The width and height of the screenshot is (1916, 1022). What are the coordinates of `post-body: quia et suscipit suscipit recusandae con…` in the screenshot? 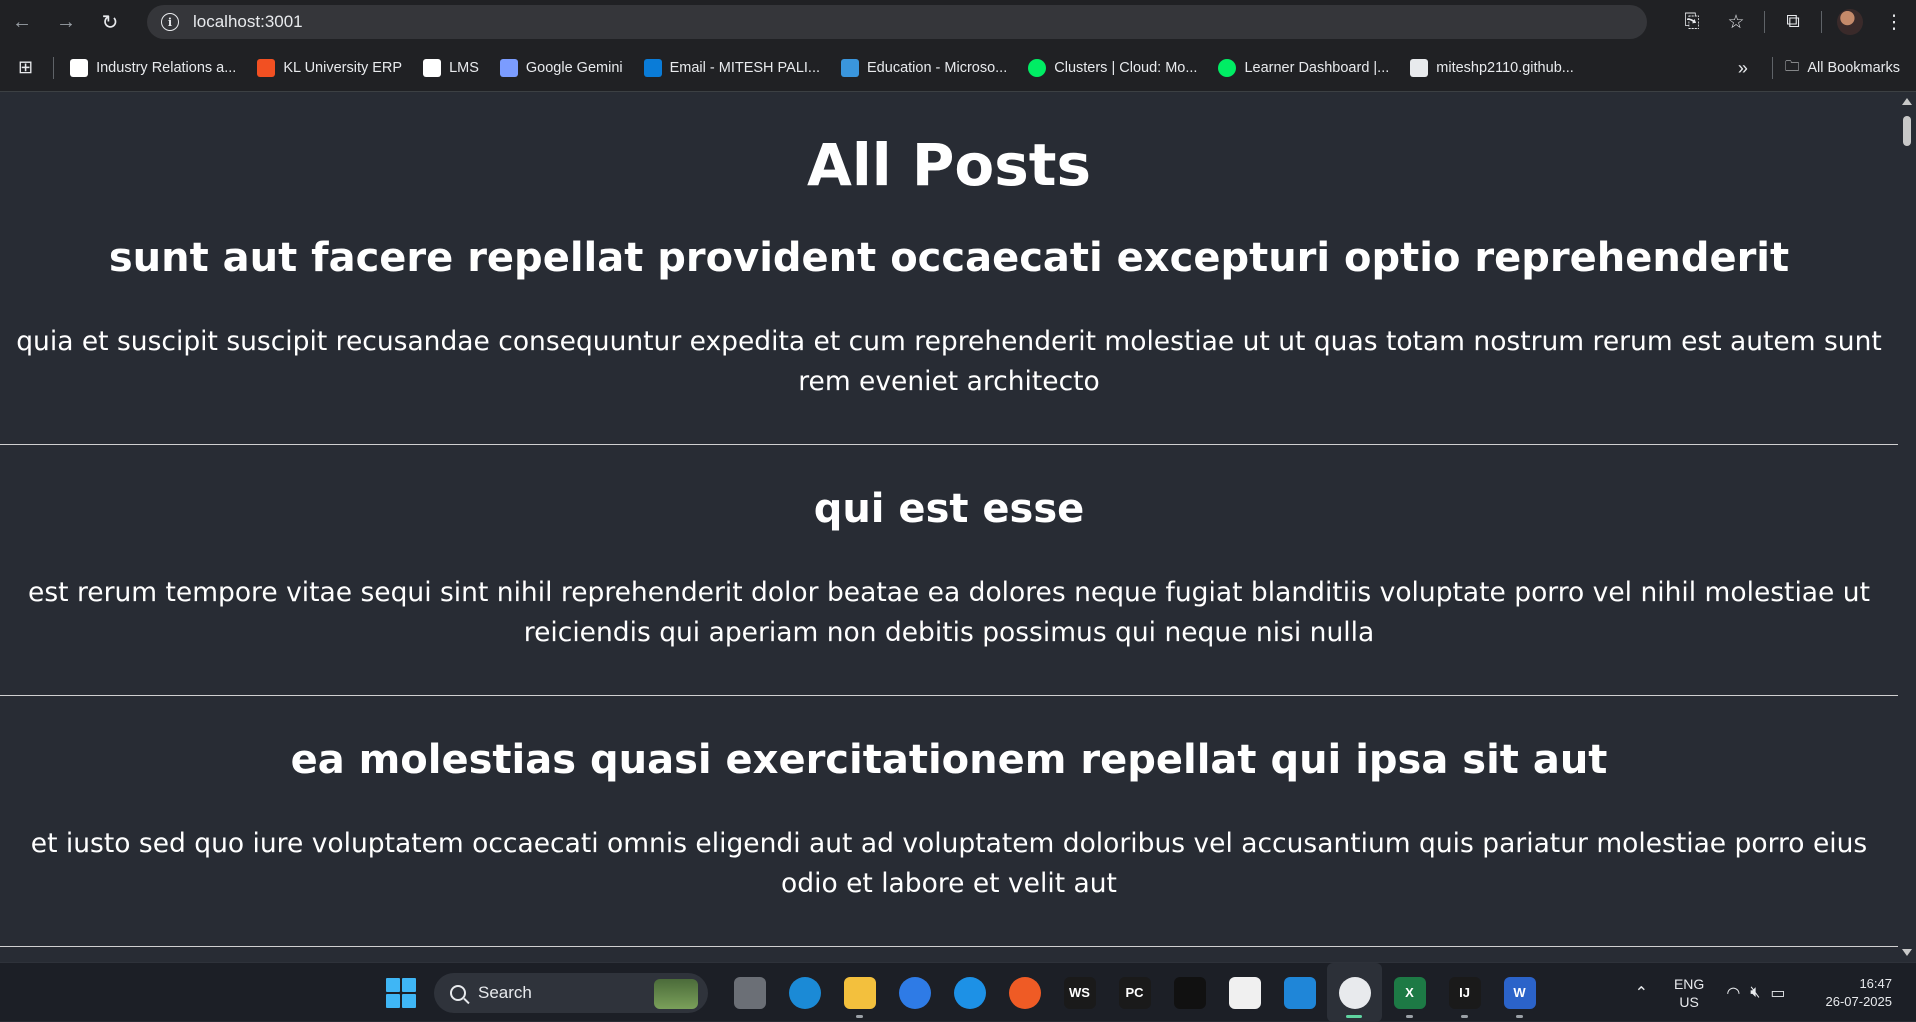 It's located at (949, 361).